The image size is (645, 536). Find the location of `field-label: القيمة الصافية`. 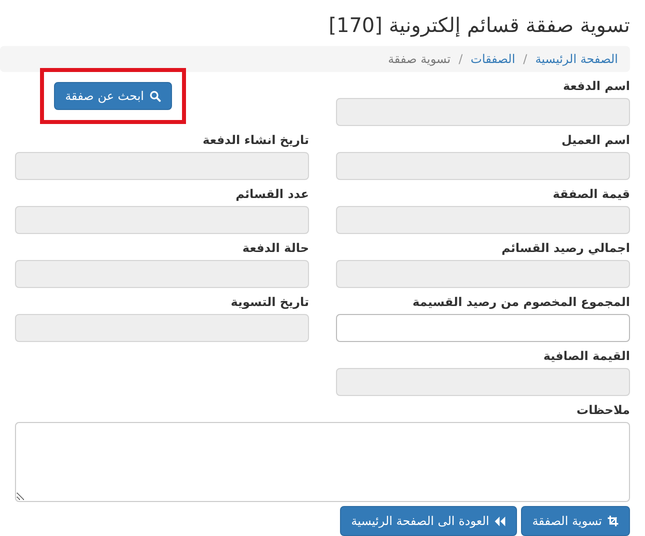

field-label: القيمة الصافية is located at coordinates (586, 356).